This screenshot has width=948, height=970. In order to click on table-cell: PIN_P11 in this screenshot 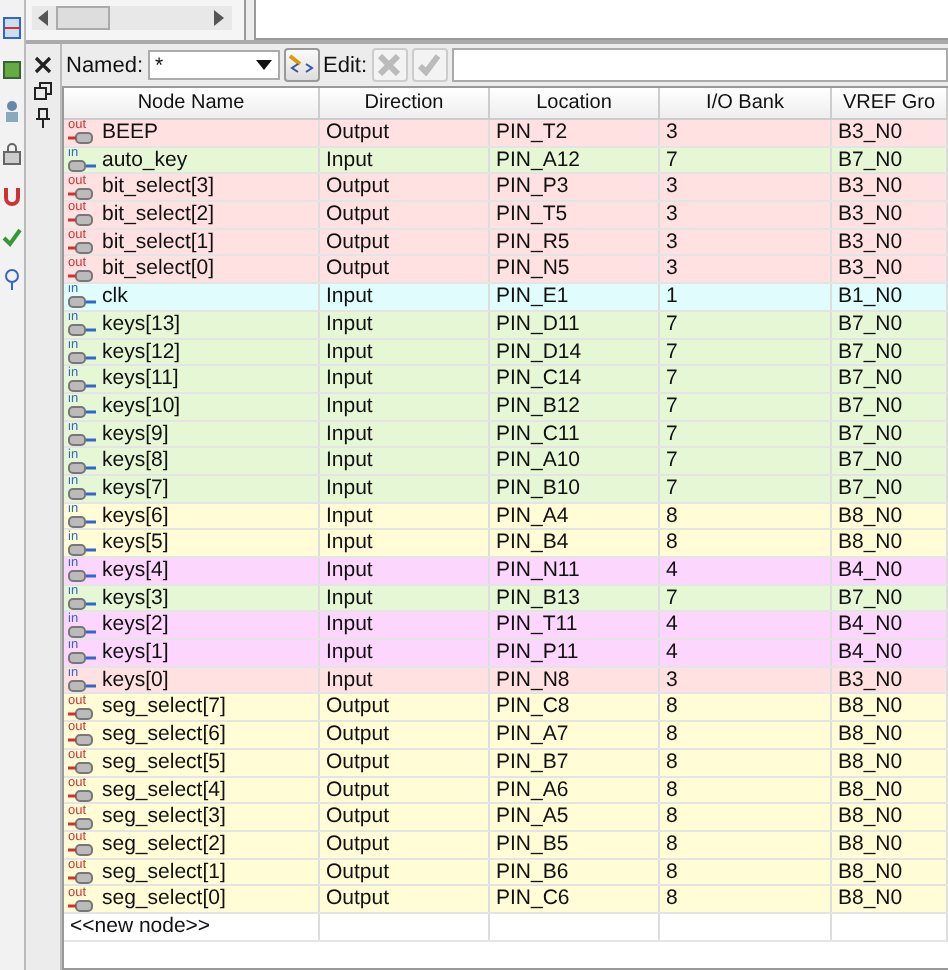, I will do `click(575, 653)`.